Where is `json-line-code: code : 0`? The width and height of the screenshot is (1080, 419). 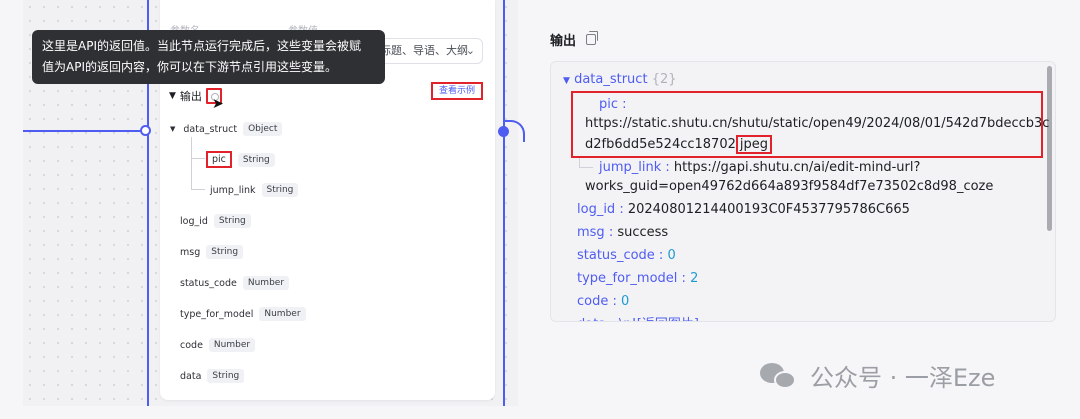
json-line-code: code : 0 is located at coordinates (603, 301).